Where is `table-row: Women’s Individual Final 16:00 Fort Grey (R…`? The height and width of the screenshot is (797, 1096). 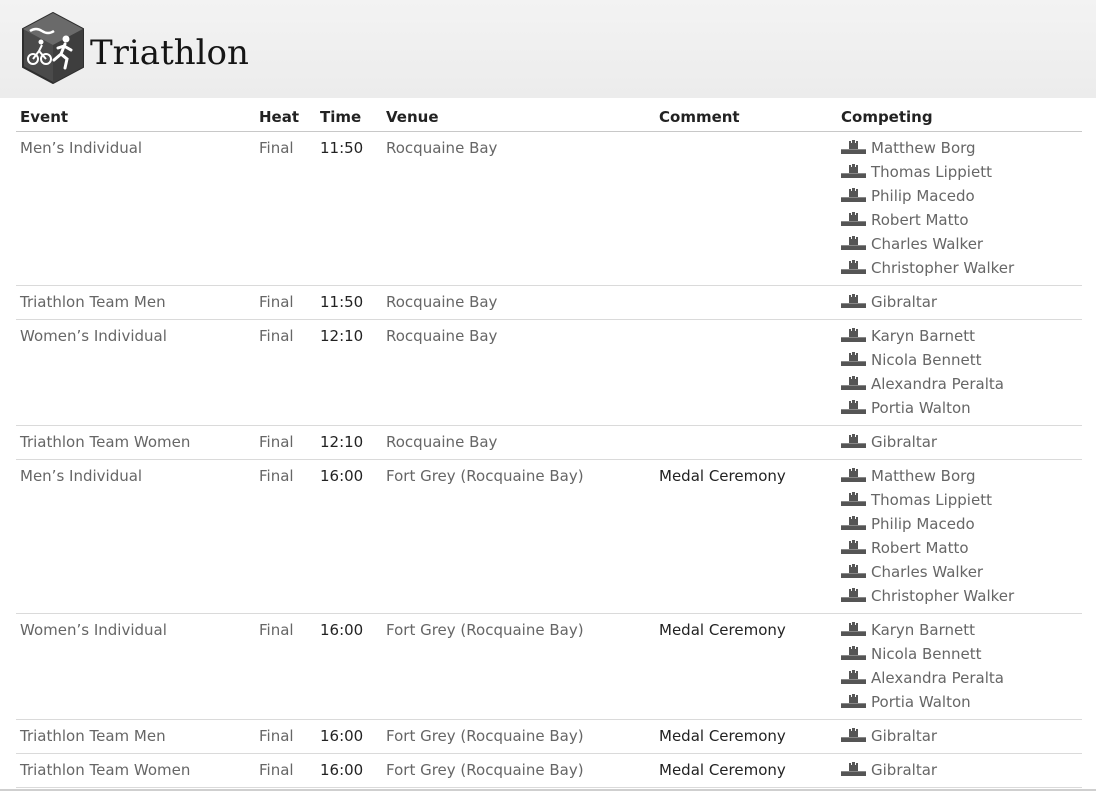
table-row: Women’s Individual Final 16:00 Fort Grey (R… is located at coordinates (549, 666).